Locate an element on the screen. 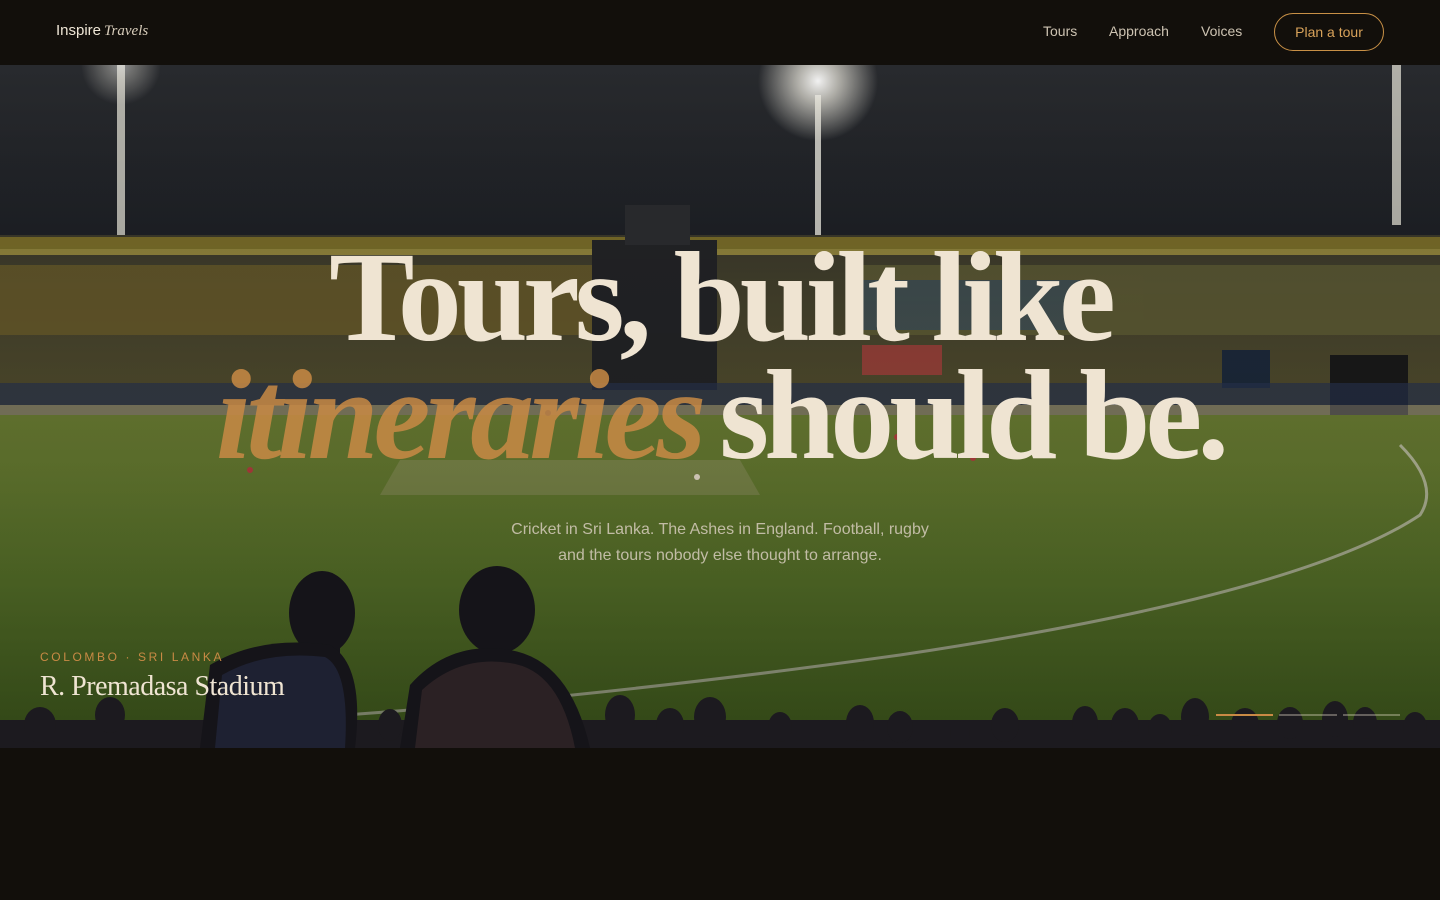 The width and height of the screenshot is (1440, 900). headline-rest: should be. is located at coordinates (974, 415).